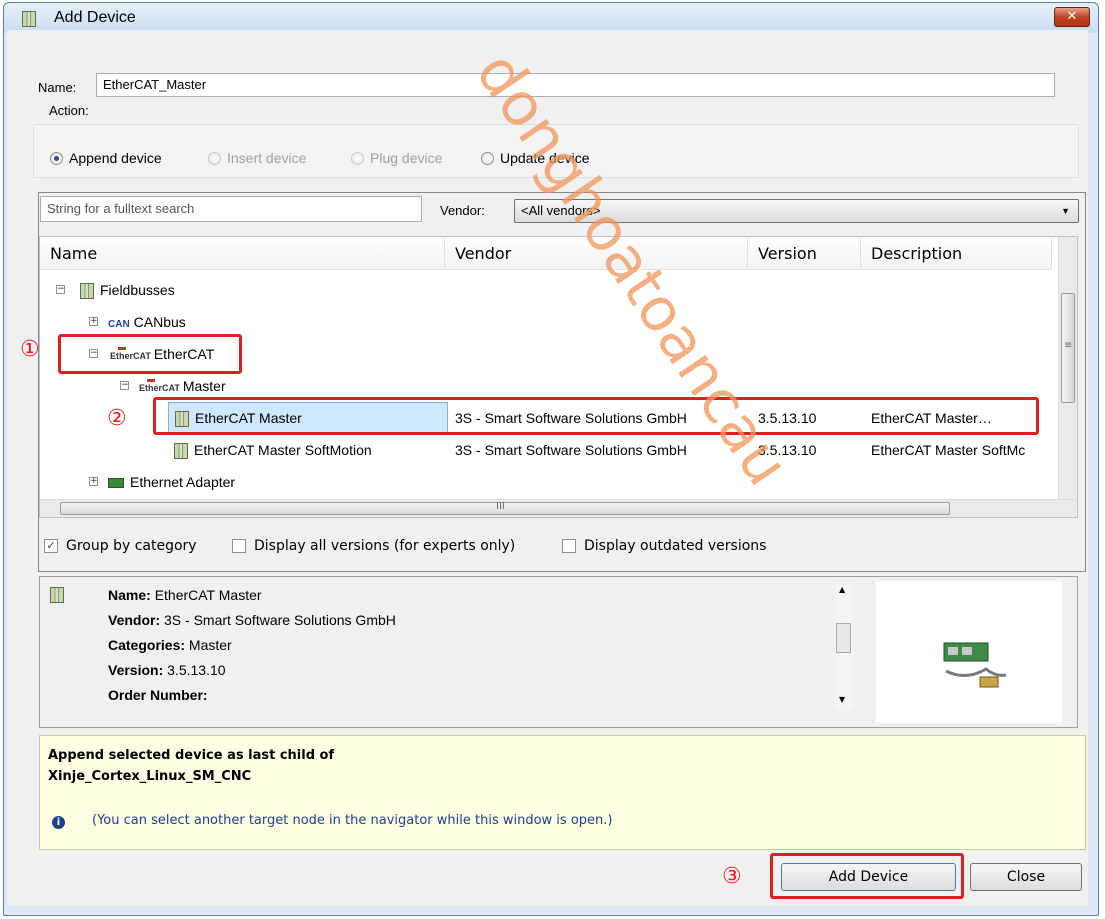  What do you see at coordinates (385, 546) in the screenshot?
I see `checkbox-label: Display all versions (for experts only)` at bounding box center [385, 546].